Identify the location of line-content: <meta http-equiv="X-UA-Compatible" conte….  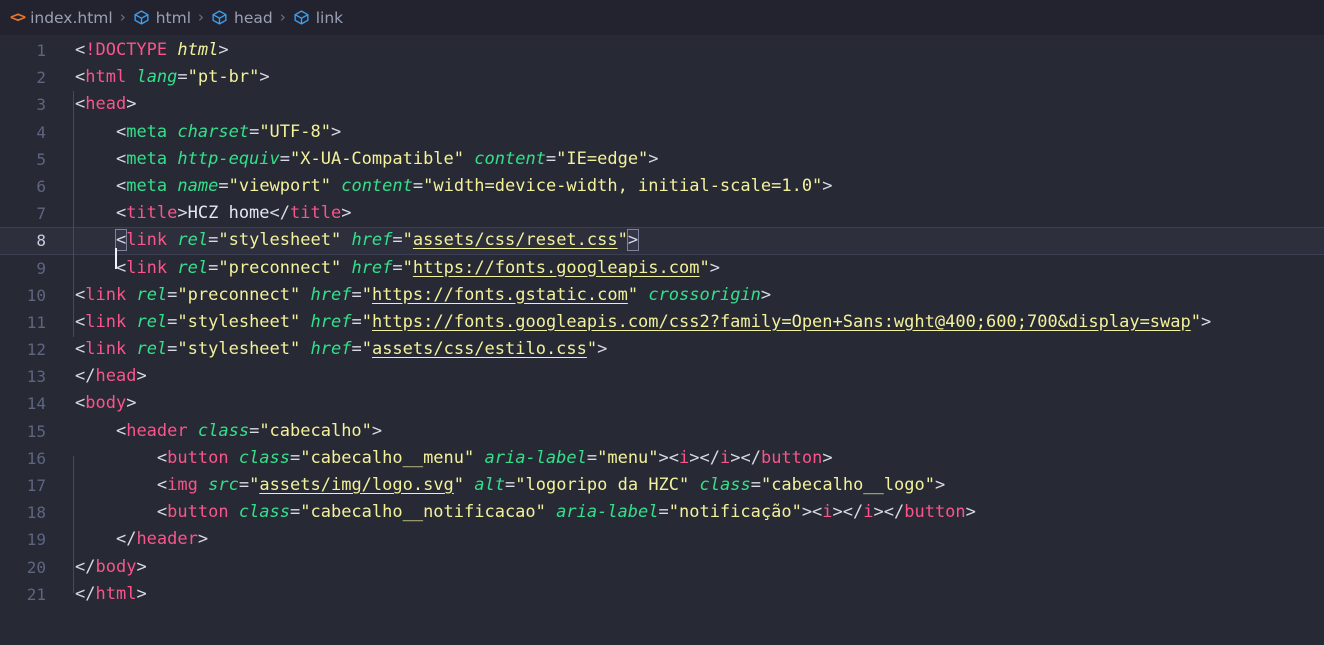
(685, 159).